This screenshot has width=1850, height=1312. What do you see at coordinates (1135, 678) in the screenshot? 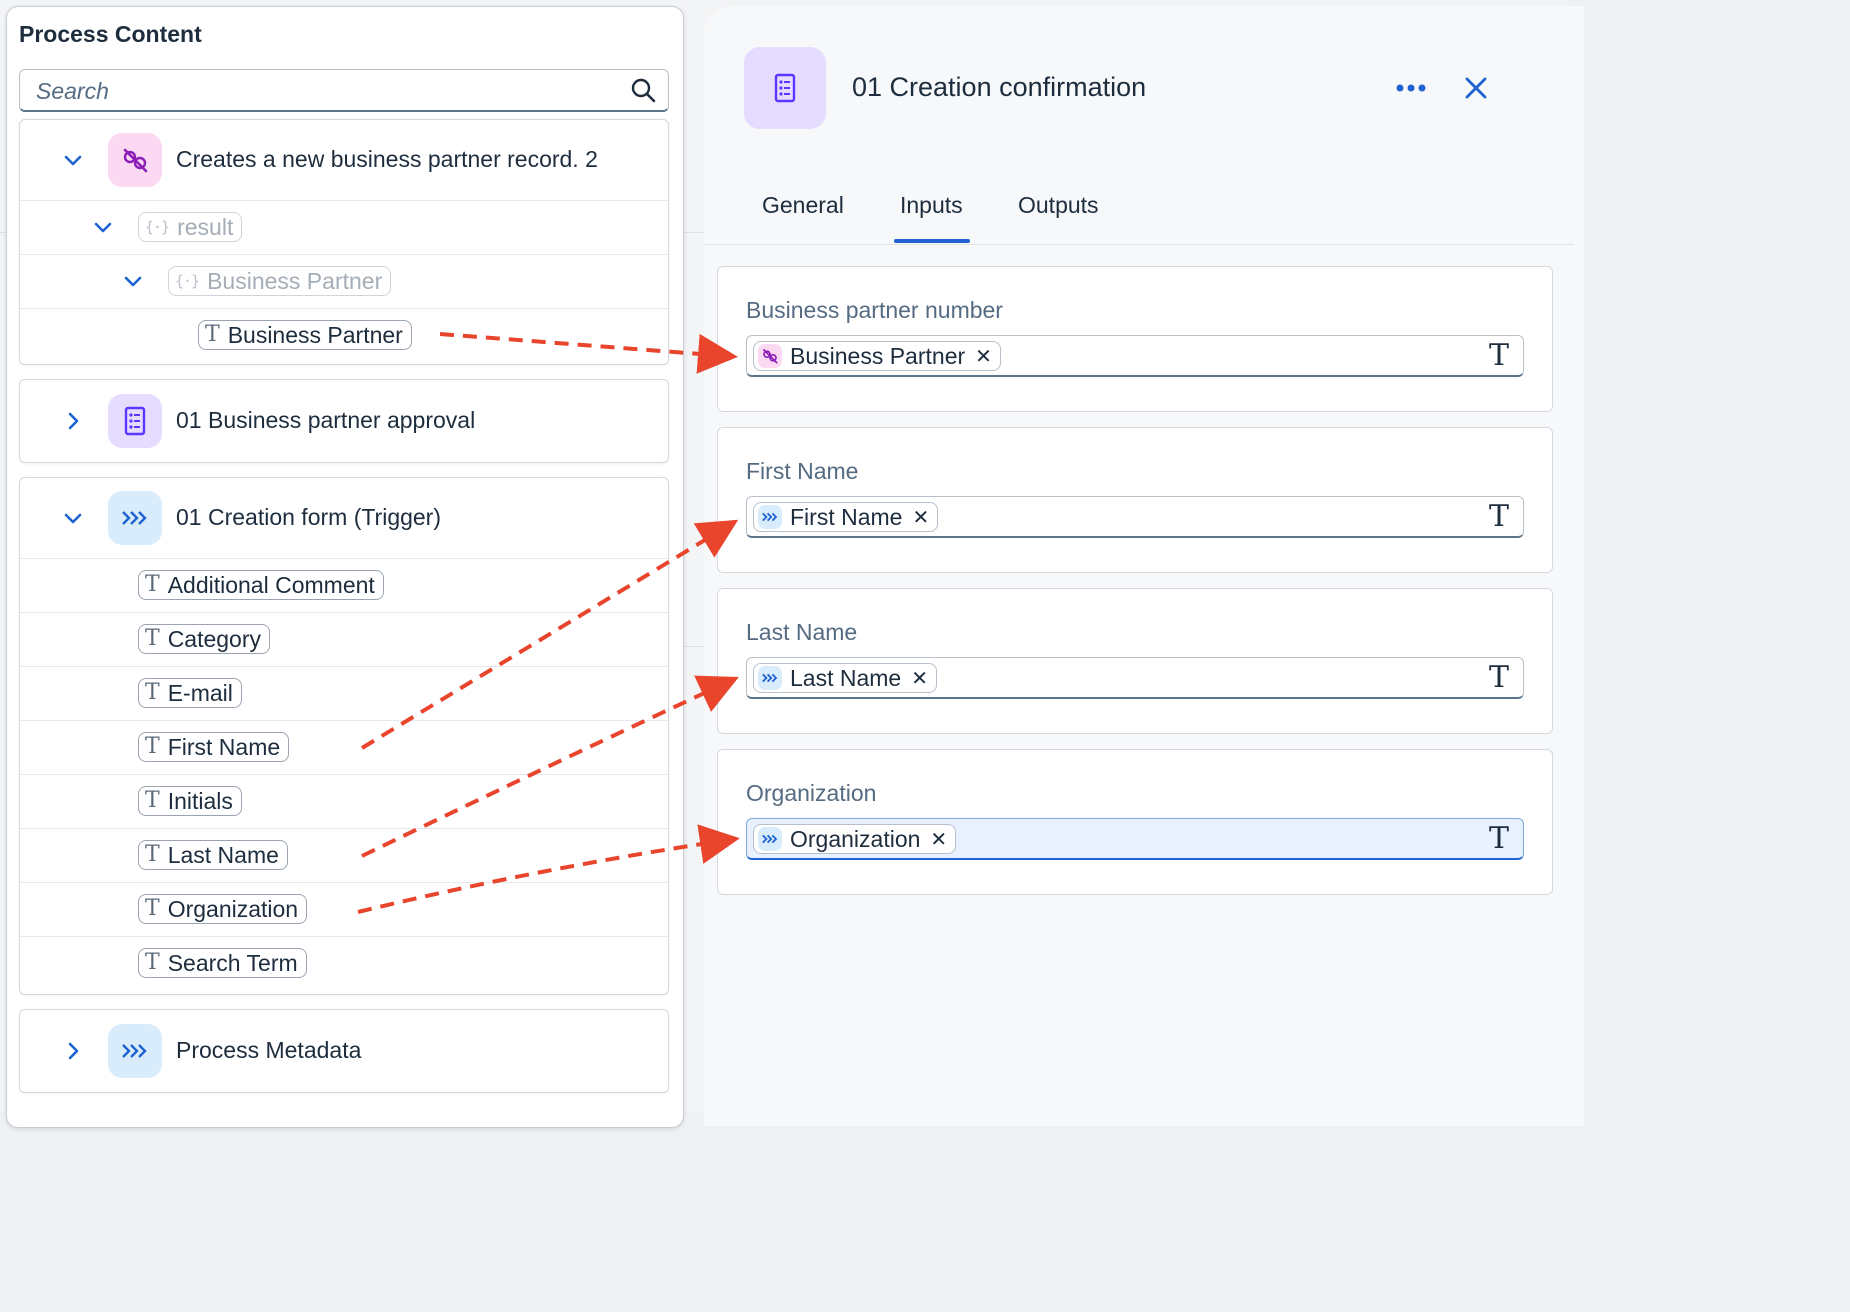
I see `mapping-input: Last Name ✕ T` at bounding box center [1135, 678].